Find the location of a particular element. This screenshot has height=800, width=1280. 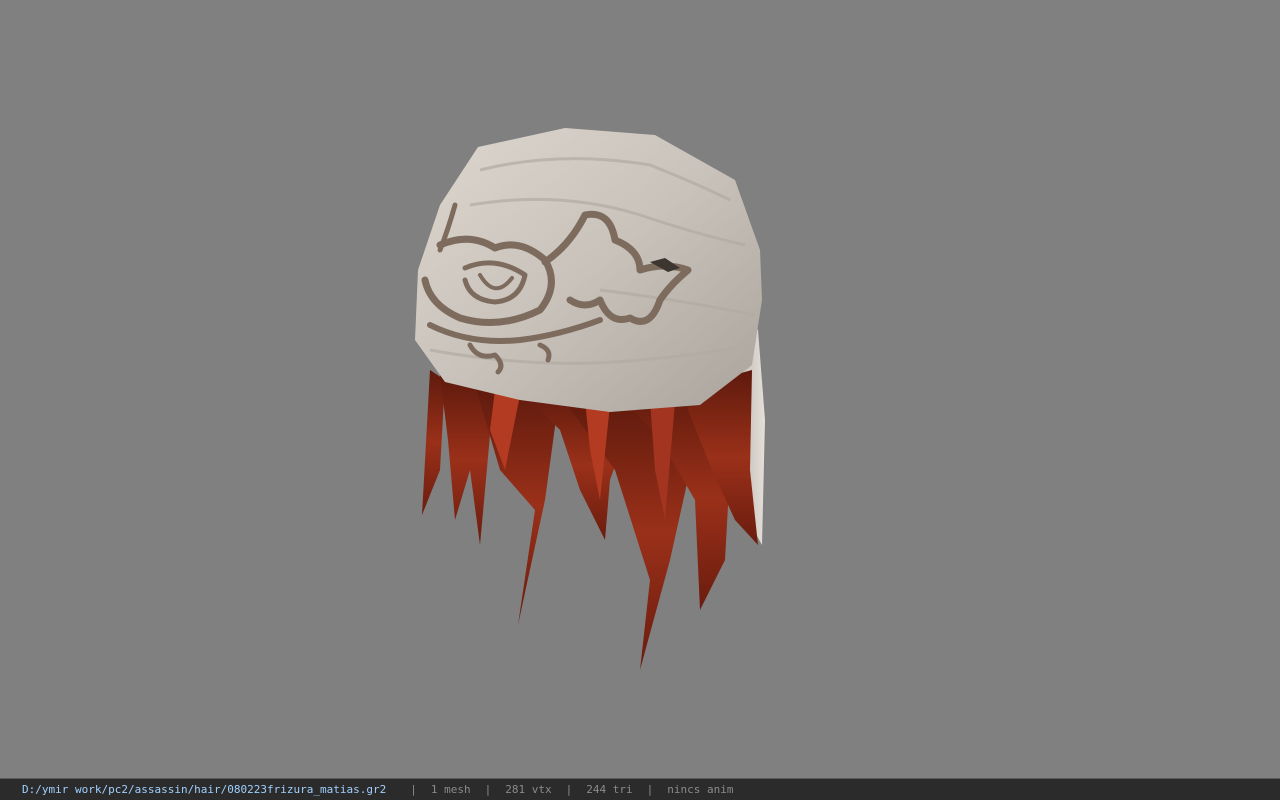

animation-status: nincs anim is located at coordinates (700, 789).